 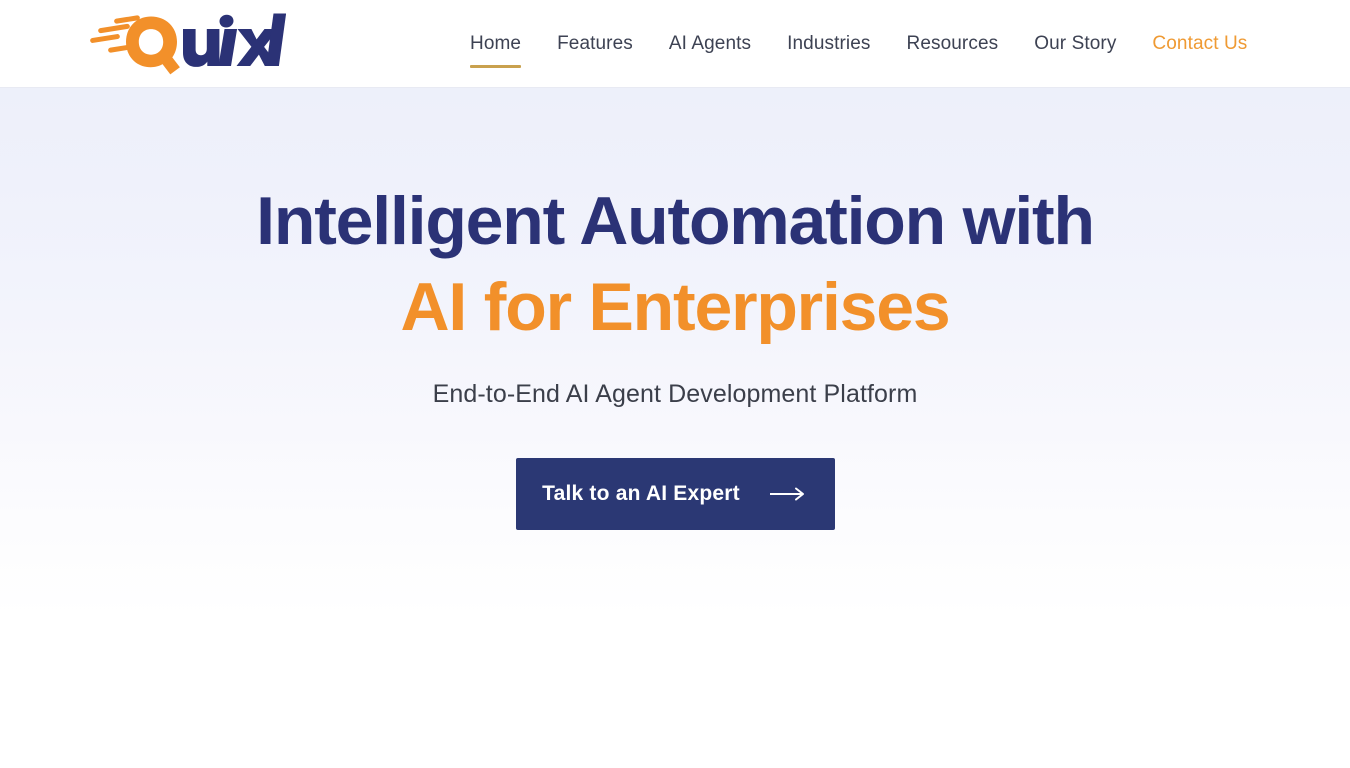 I want to click on active-nav-underline, so click(x=496, y=66).